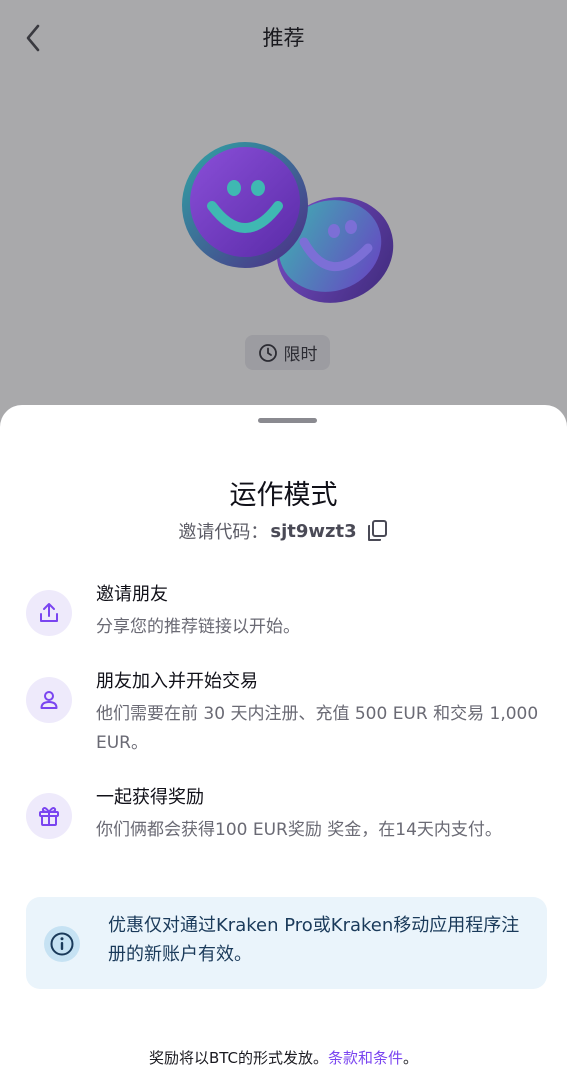  Describe the element at coordinates (314, 940) in the screenshot. I see `info-text: 优惠仅对通过Kraken Pro或Kraken移动应用程序注册的新账户有效。` at that location.